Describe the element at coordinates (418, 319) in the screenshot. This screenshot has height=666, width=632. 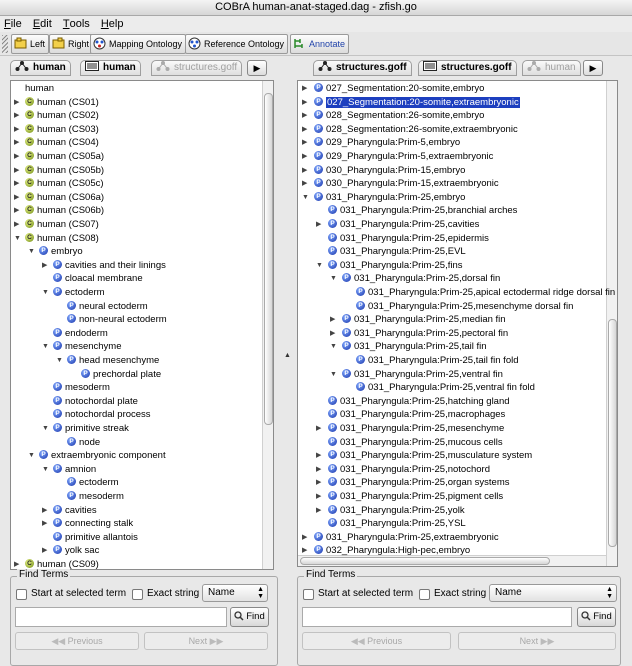
I see `tree-node: ▶ P 031_Pharyngula:Prim-25,median fin` at that location.